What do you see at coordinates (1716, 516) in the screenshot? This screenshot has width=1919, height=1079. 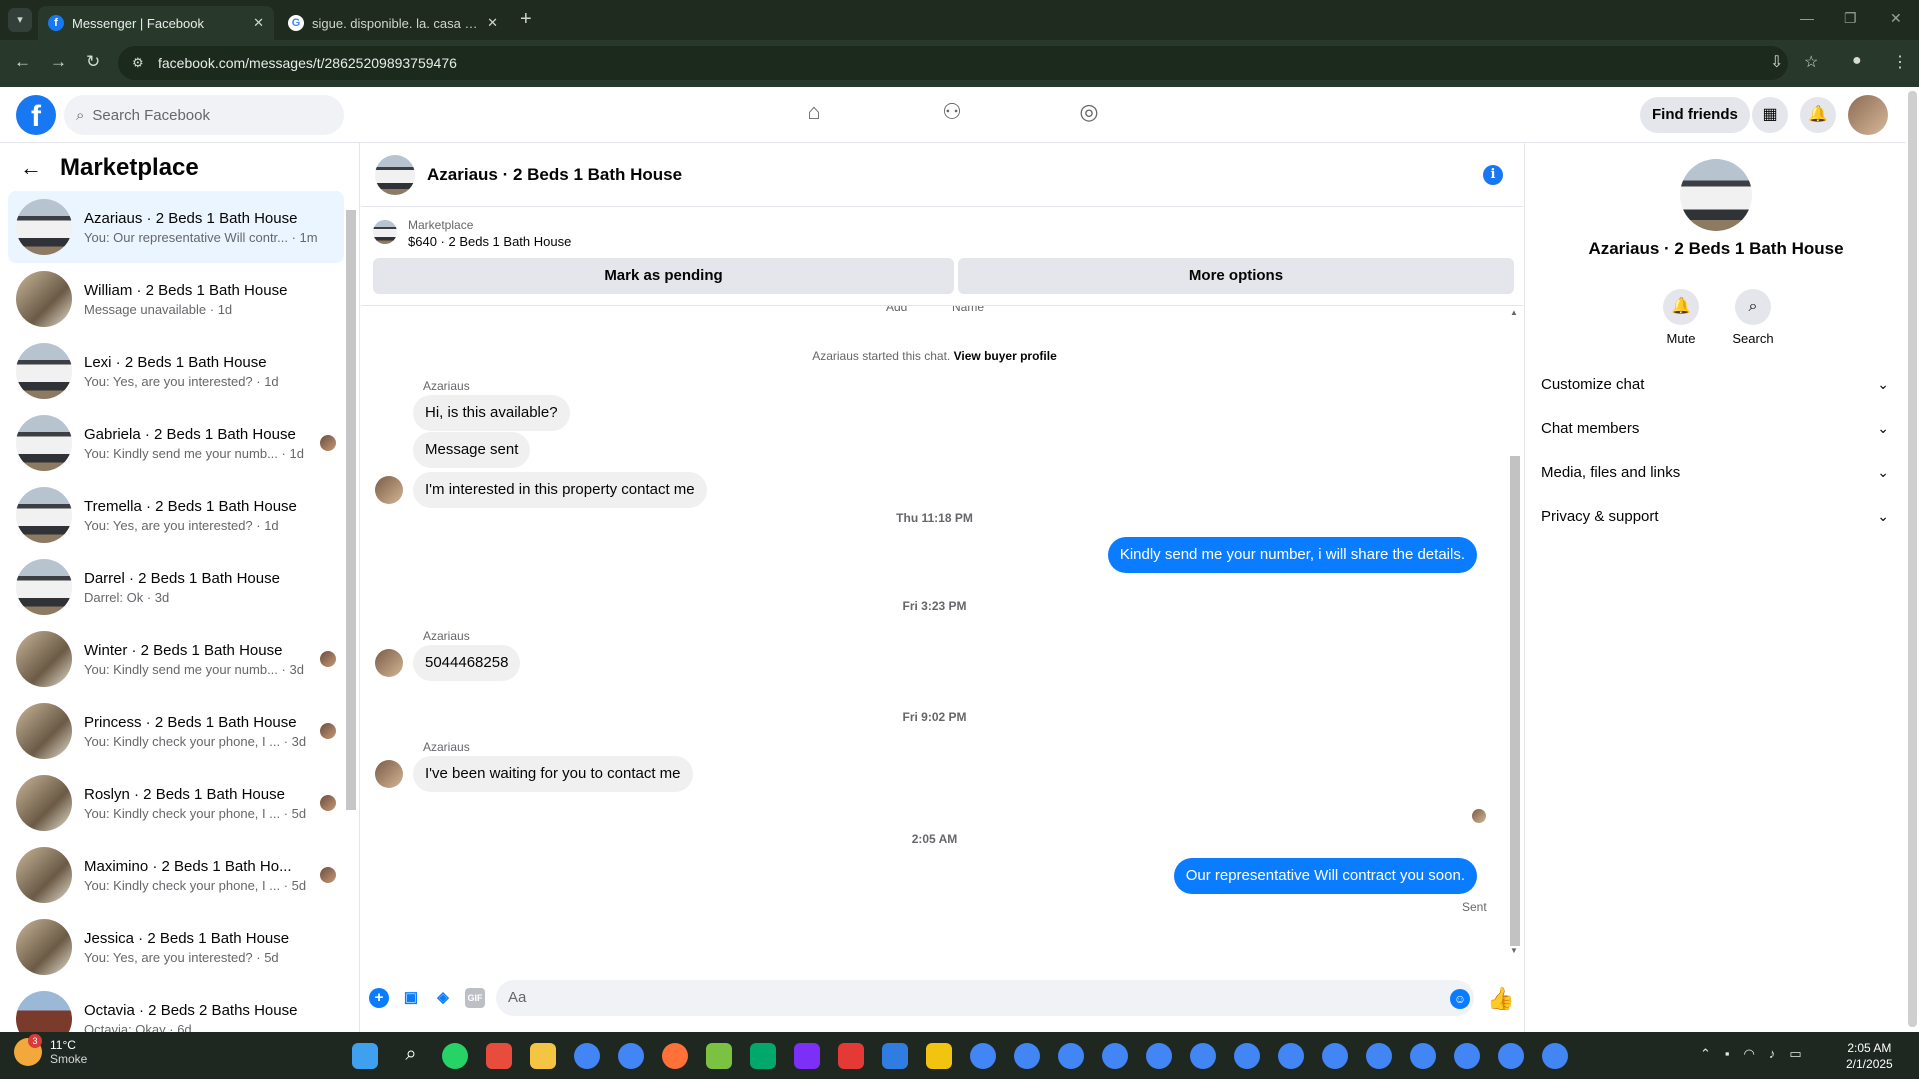 I see `privacy-support-row: Privacy & support ⌄` at bounding box center [1716, 516].